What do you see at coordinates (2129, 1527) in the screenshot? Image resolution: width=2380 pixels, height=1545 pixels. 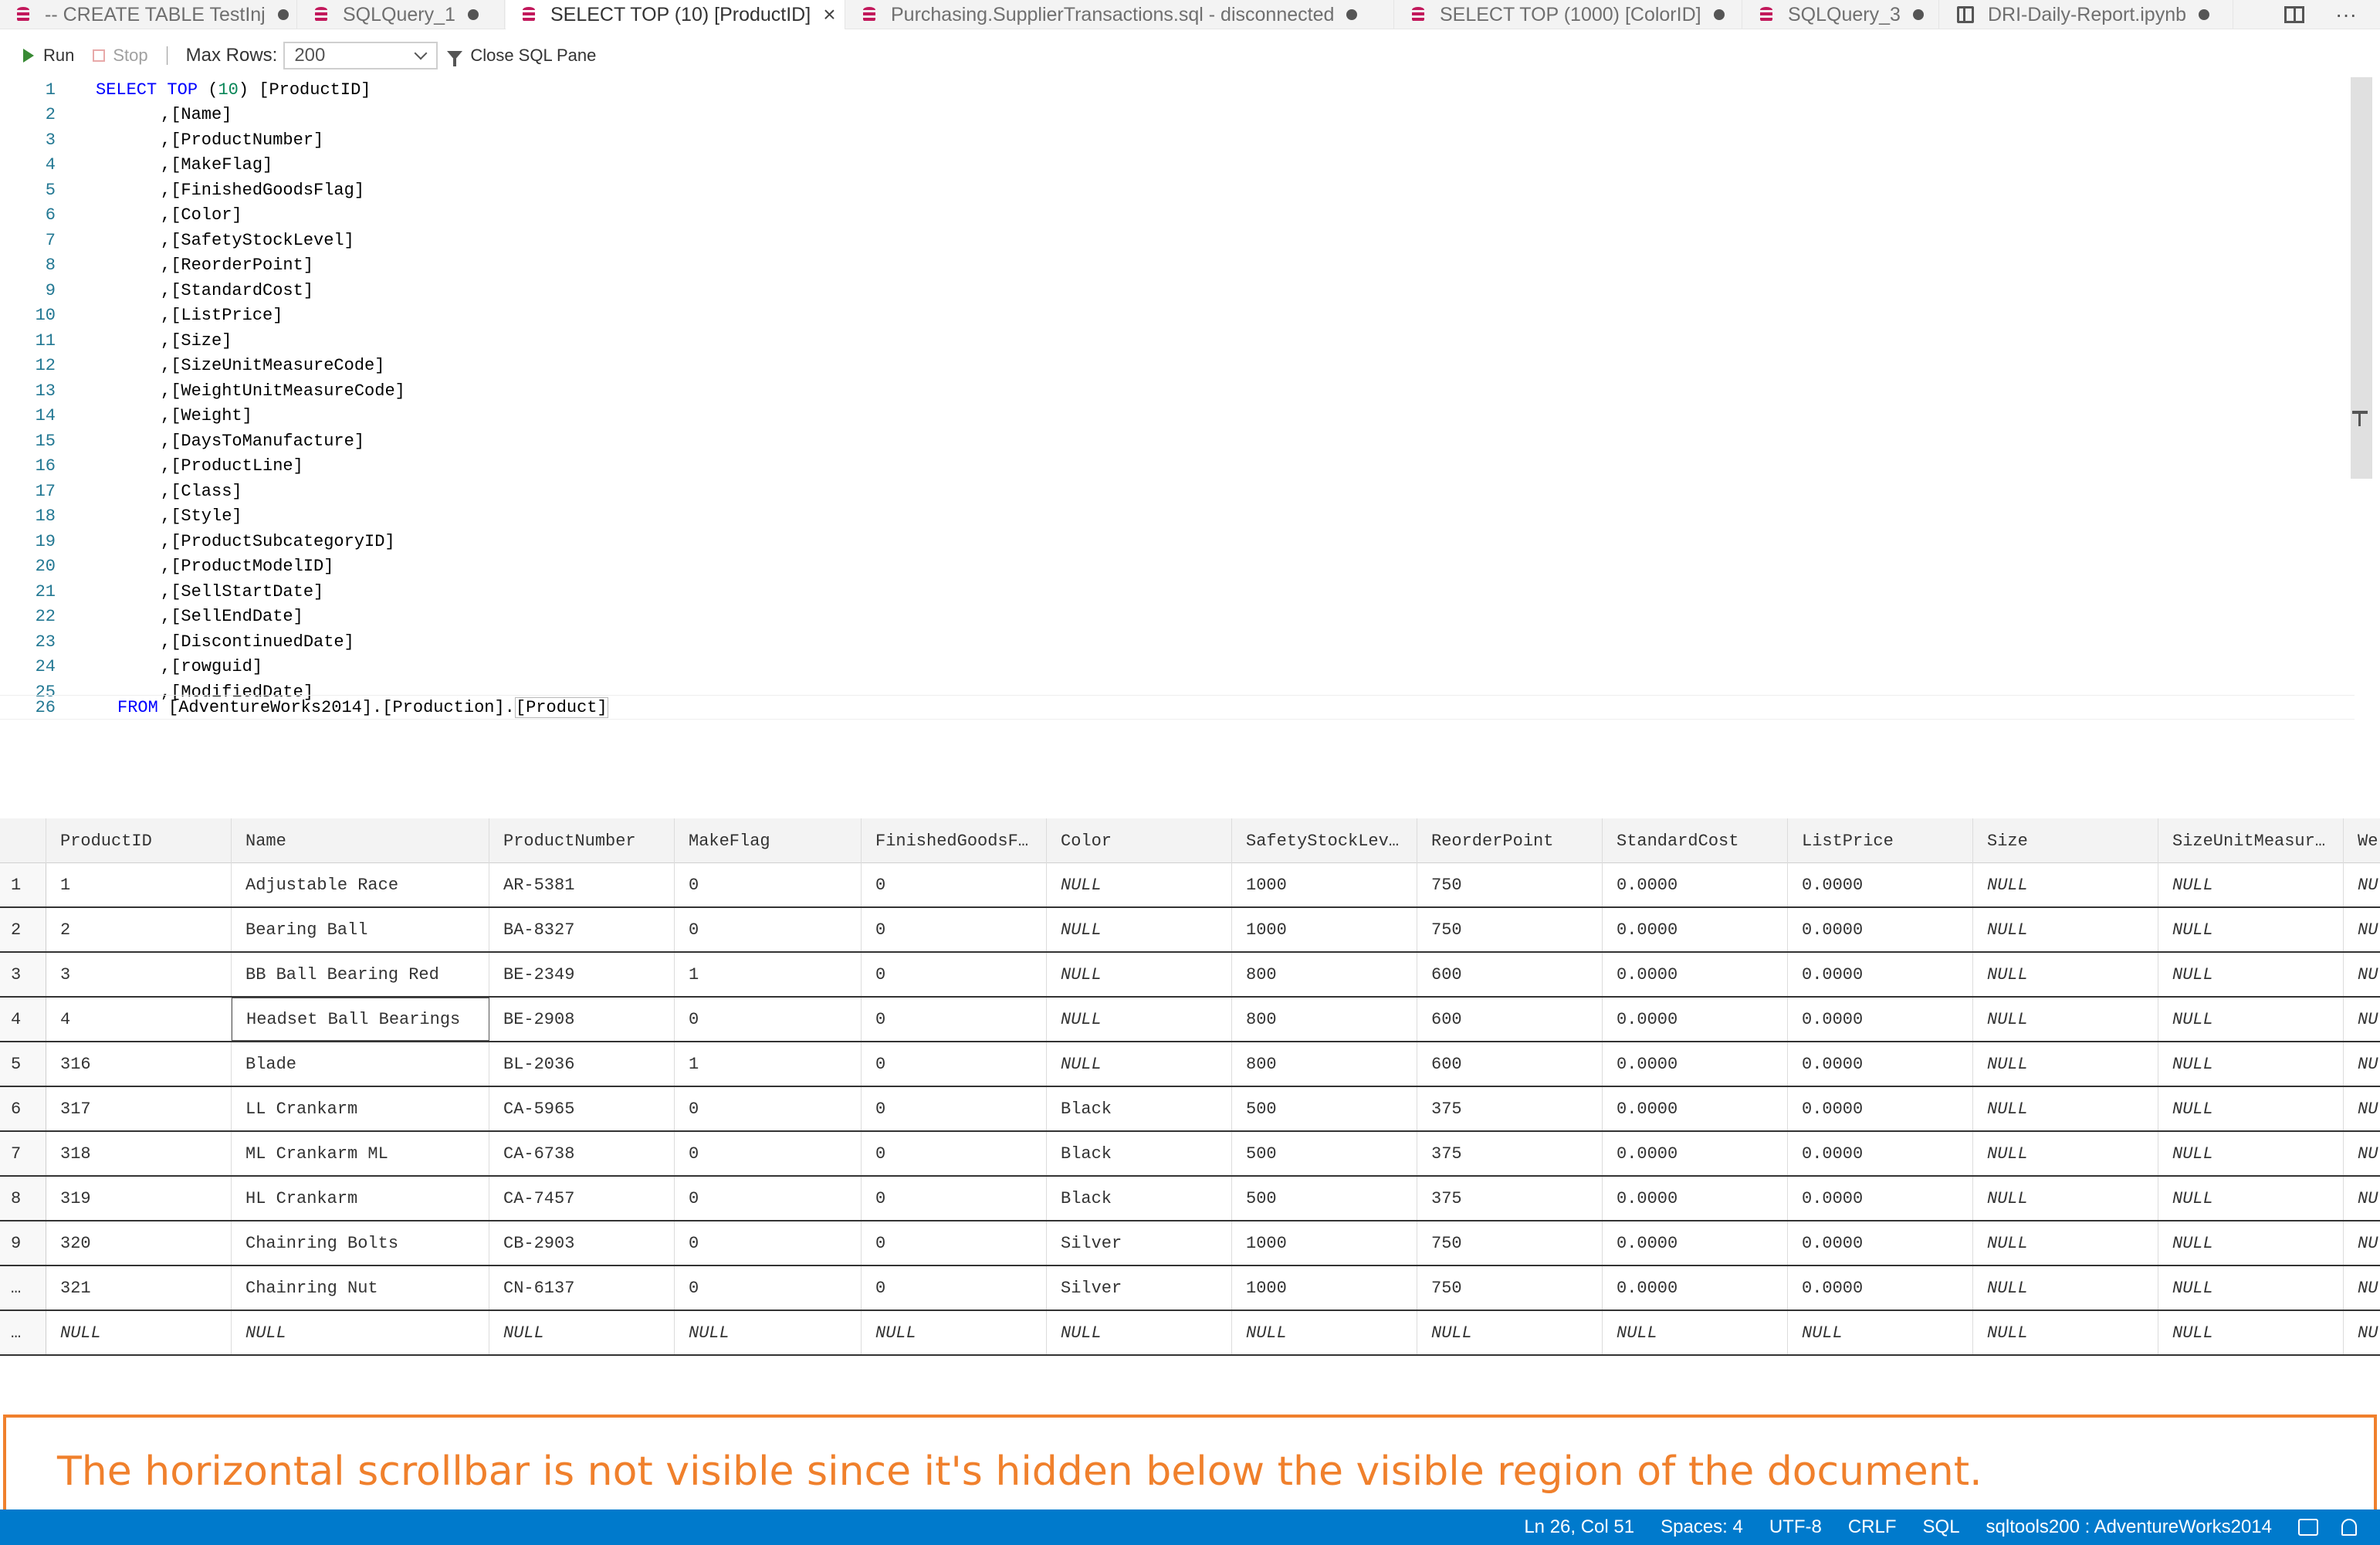 I see `status-connection: sqltools200 : AdventureWorks2014` at bounding box center [2129, 1527].